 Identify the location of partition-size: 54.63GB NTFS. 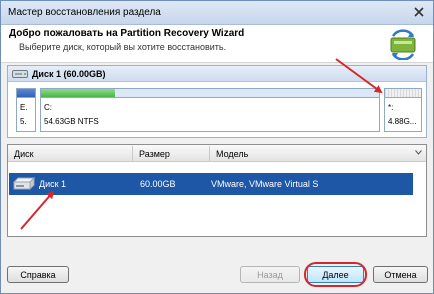
(71, 121).